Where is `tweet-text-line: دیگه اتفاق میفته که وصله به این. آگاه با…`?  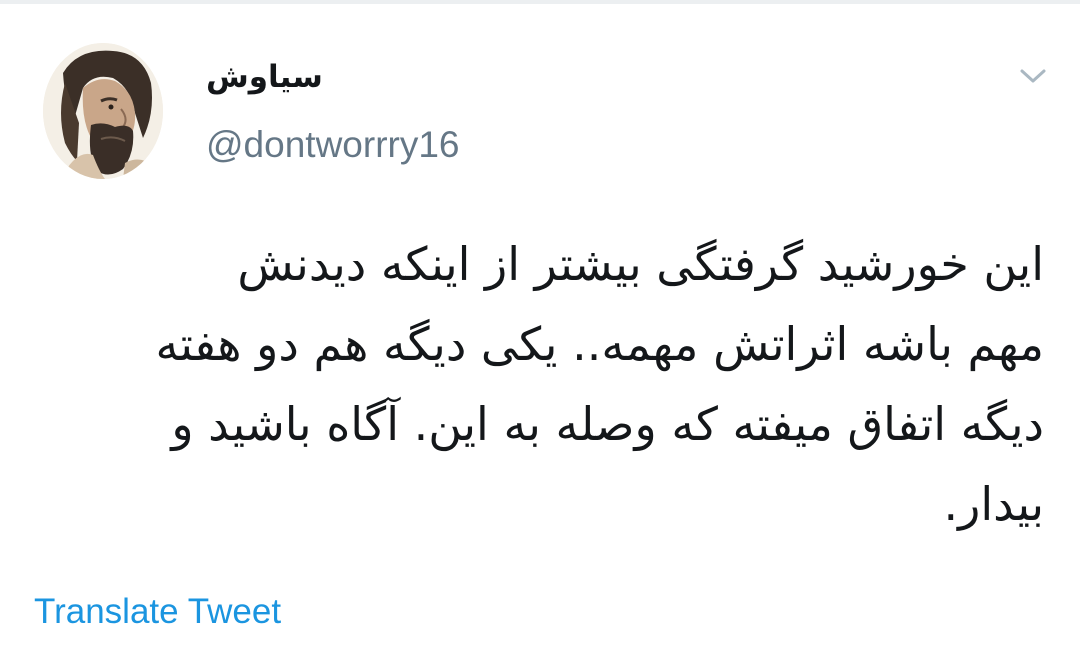 tweet-text-line: دیگه اتفاق میفته که وصله به این. آگاه با… is located at coordinates (607, 424).